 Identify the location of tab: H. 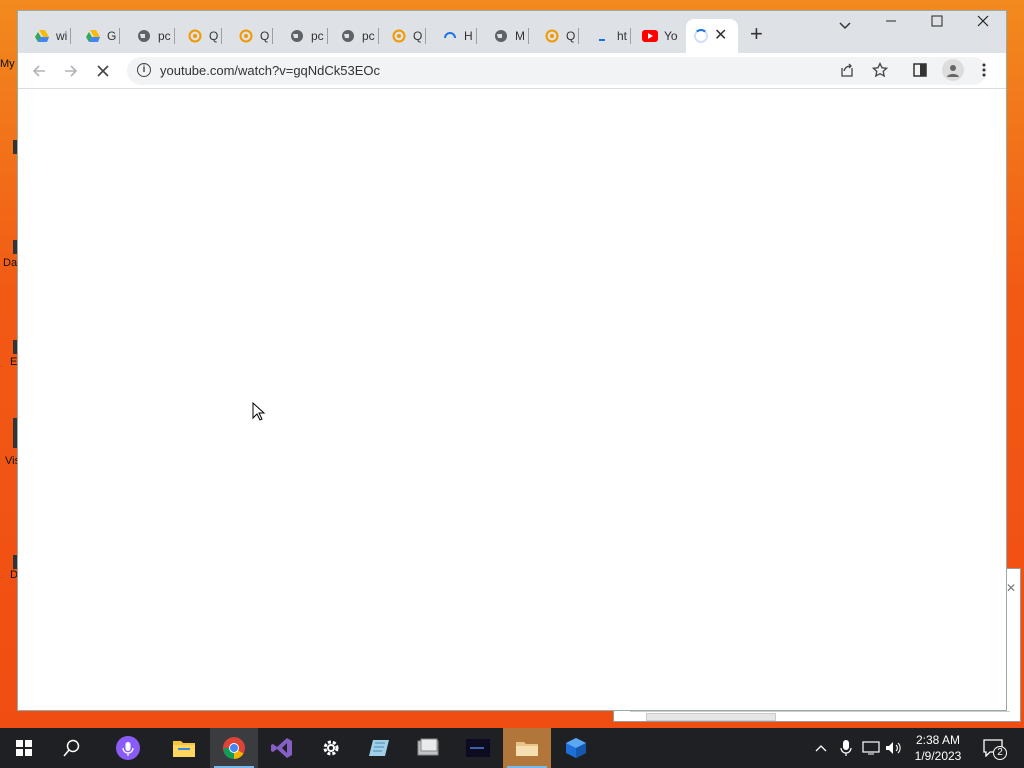
(459, 36).